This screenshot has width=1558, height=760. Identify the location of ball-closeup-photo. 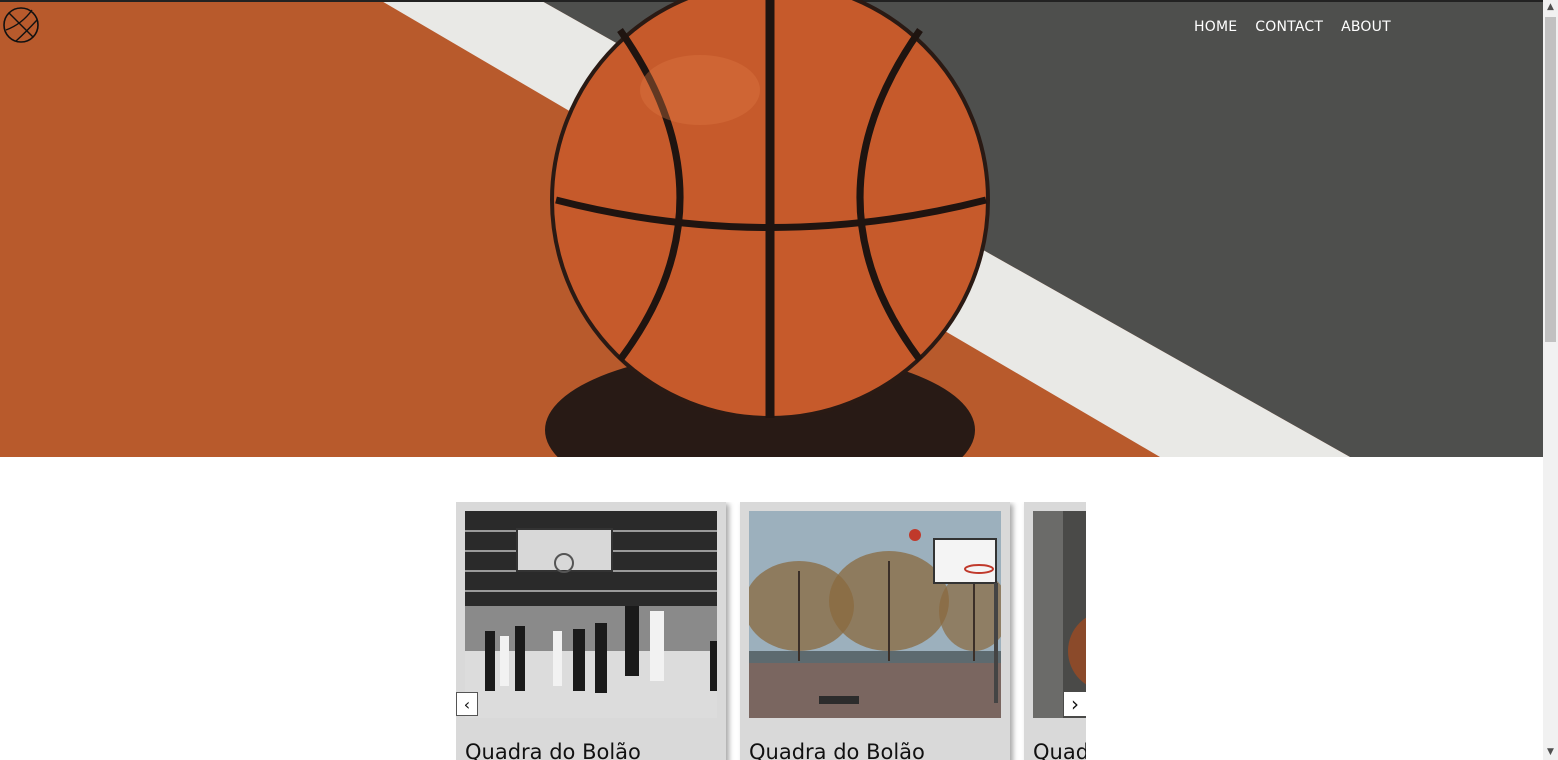
(1059, 614).